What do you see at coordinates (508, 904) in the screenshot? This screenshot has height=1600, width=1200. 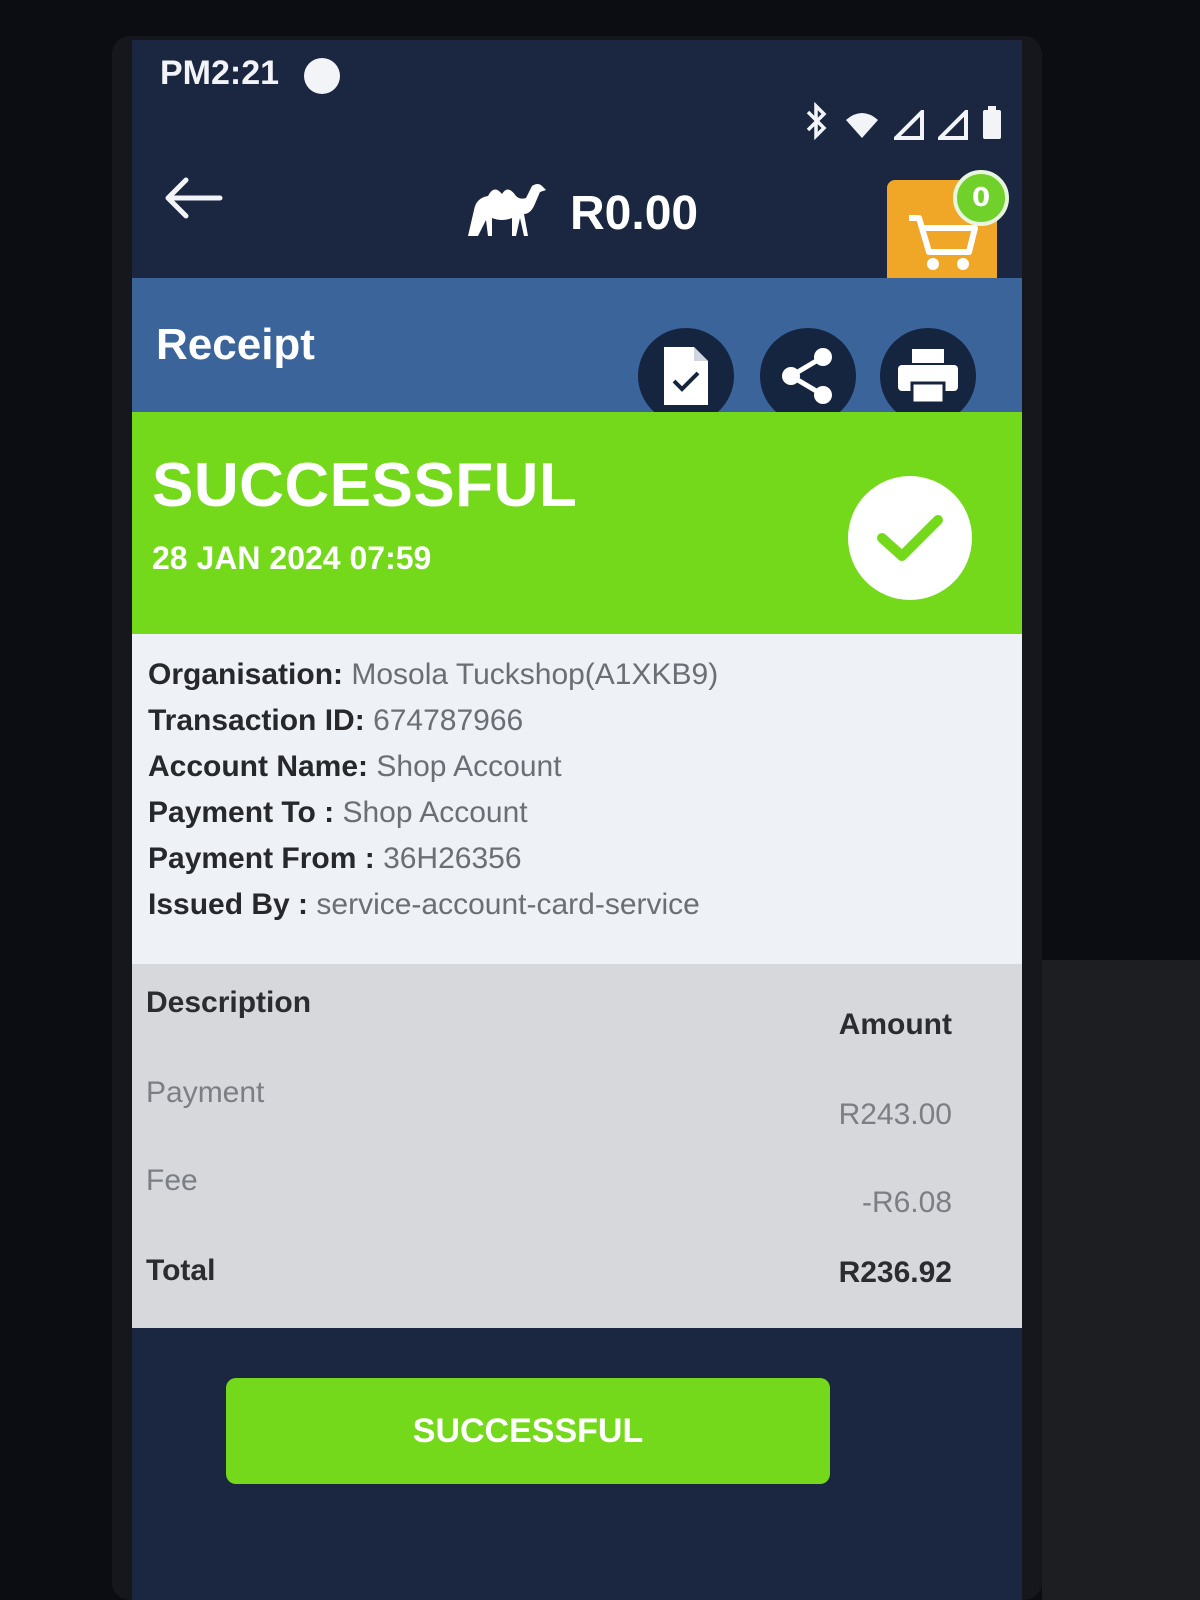 I see `detail-value: service-account-card-service` at bounding box center [508, 904].